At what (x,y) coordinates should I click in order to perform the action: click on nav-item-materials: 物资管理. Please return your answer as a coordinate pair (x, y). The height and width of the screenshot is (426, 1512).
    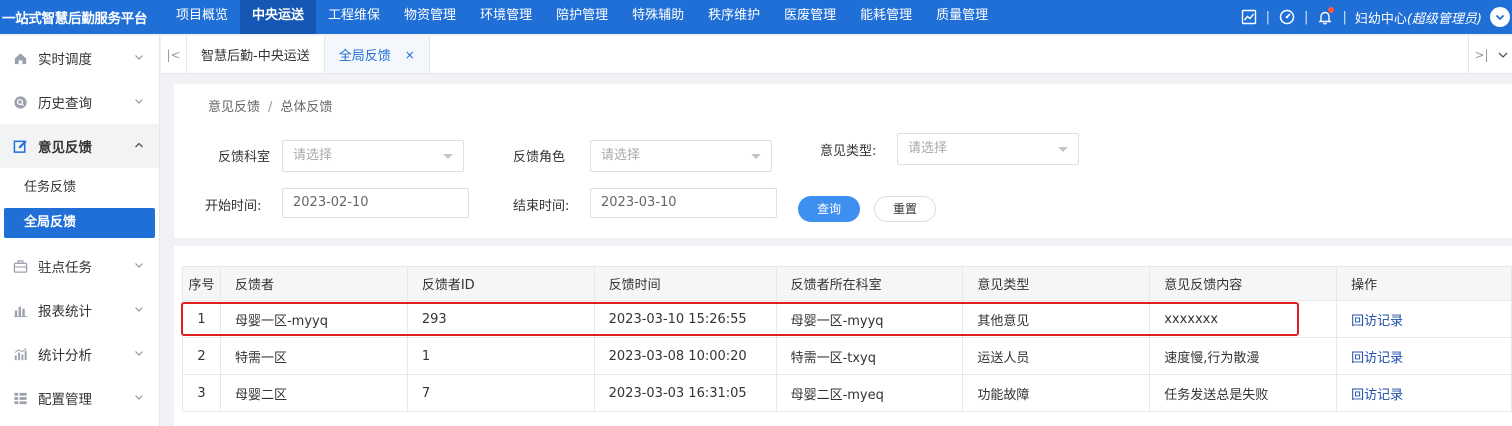
    Looking at the image, I should click on (430, 17).